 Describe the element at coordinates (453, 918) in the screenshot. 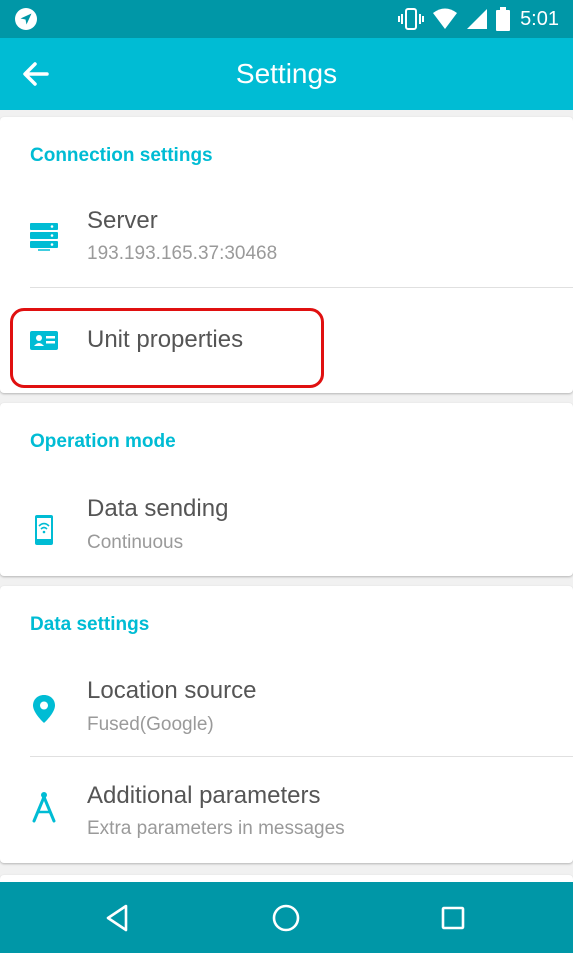

I see `recents-square-icon` at that location.